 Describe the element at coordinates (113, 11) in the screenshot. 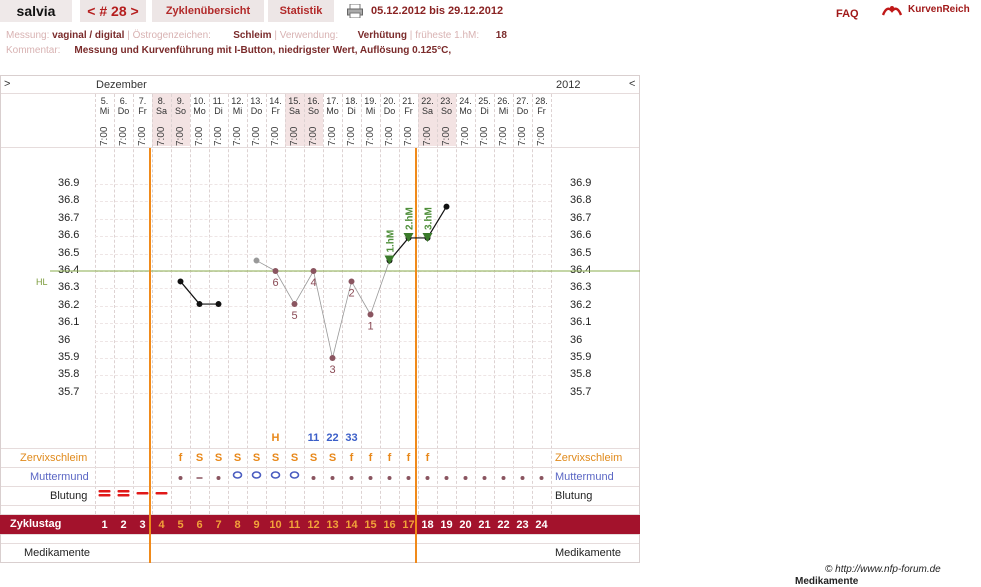

I see `cycle-navigator: < # 28 >` at that location.